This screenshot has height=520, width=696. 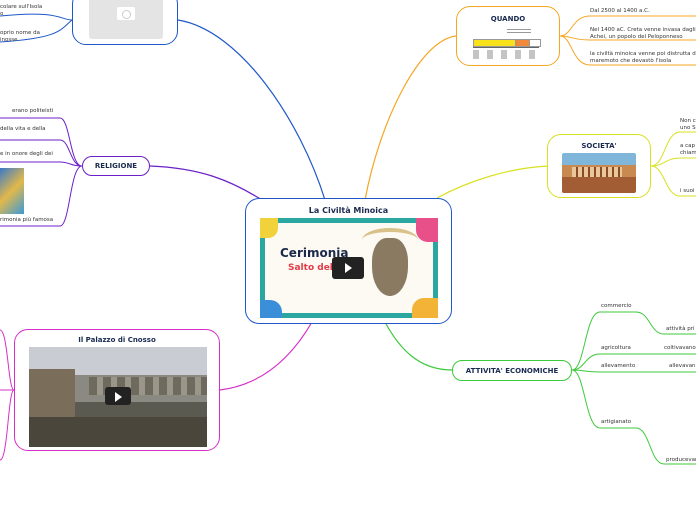 What do you see at coordinates (23, 129) in the screenshot?
I see `religione-leaf-2: della vita e della` at bounding box center [23, 129].